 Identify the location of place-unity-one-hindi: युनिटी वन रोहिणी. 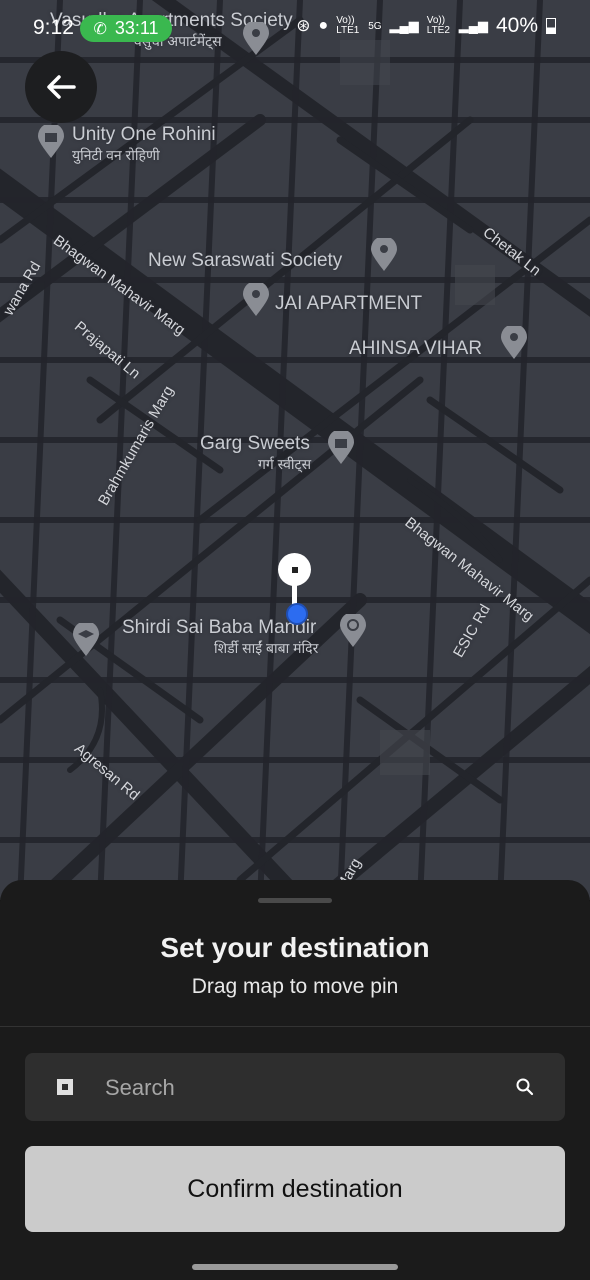
(116, 155).